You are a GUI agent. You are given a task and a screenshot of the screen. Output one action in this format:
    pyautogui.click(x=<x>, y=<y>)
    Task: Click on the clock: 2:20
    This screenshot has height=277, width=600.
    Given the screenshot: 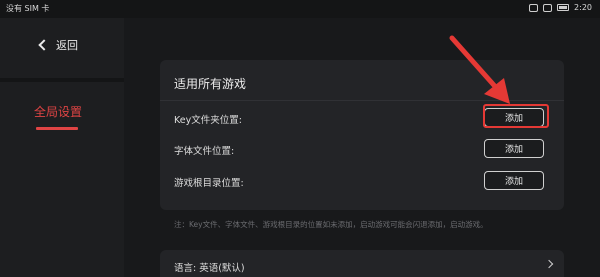 What is the action you would take?
    pyautogui.click(x=583, y=7)
    